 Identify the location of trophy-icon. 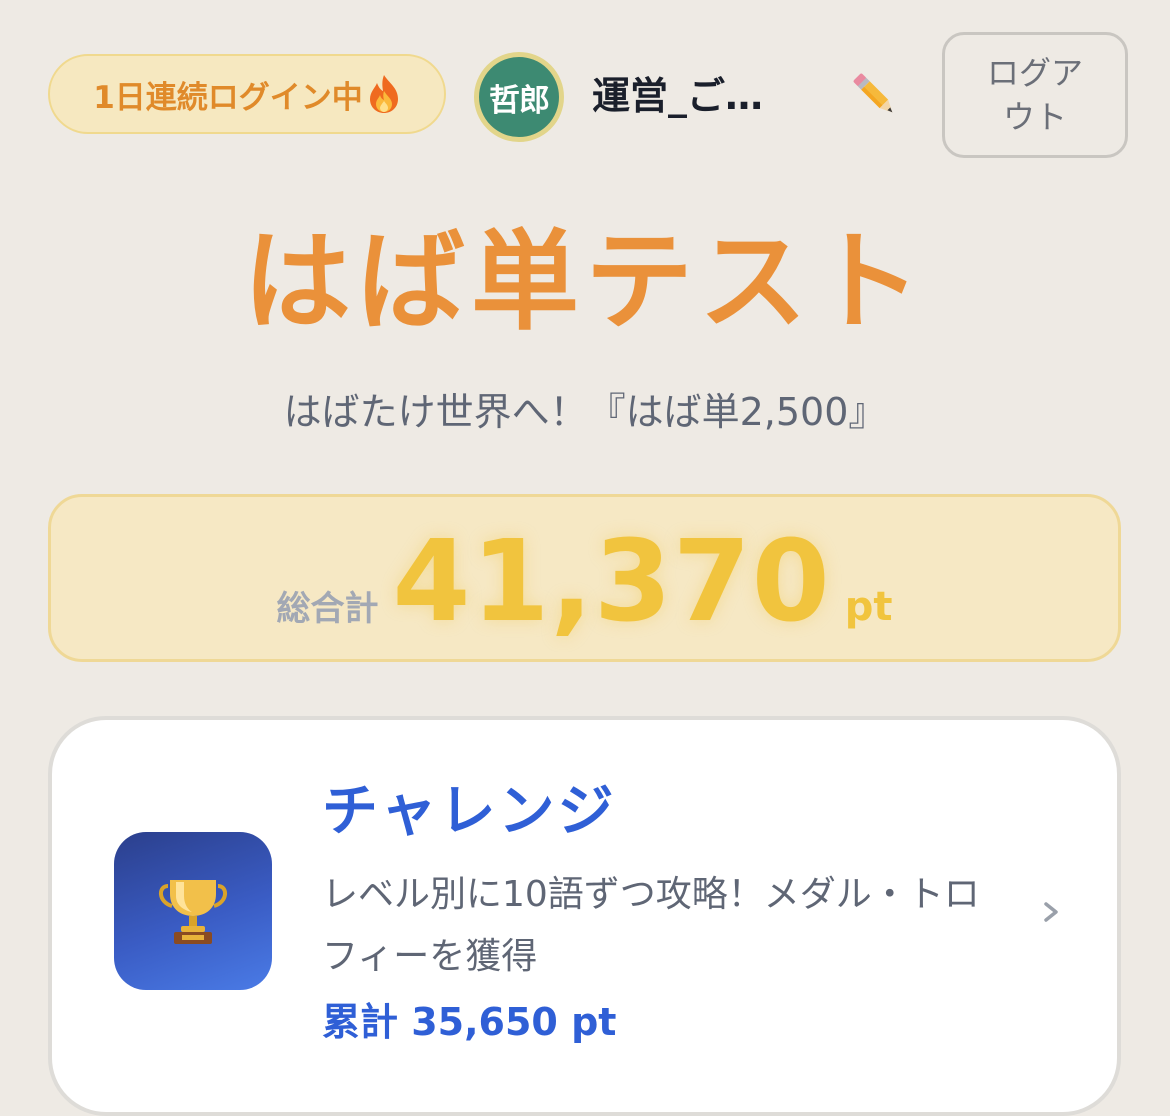
(193, 912).